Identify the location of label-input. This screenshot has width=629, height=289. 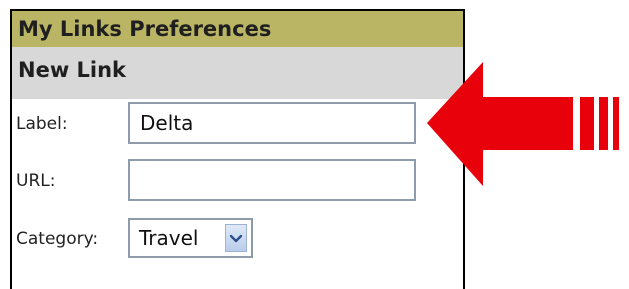
(272, 123).